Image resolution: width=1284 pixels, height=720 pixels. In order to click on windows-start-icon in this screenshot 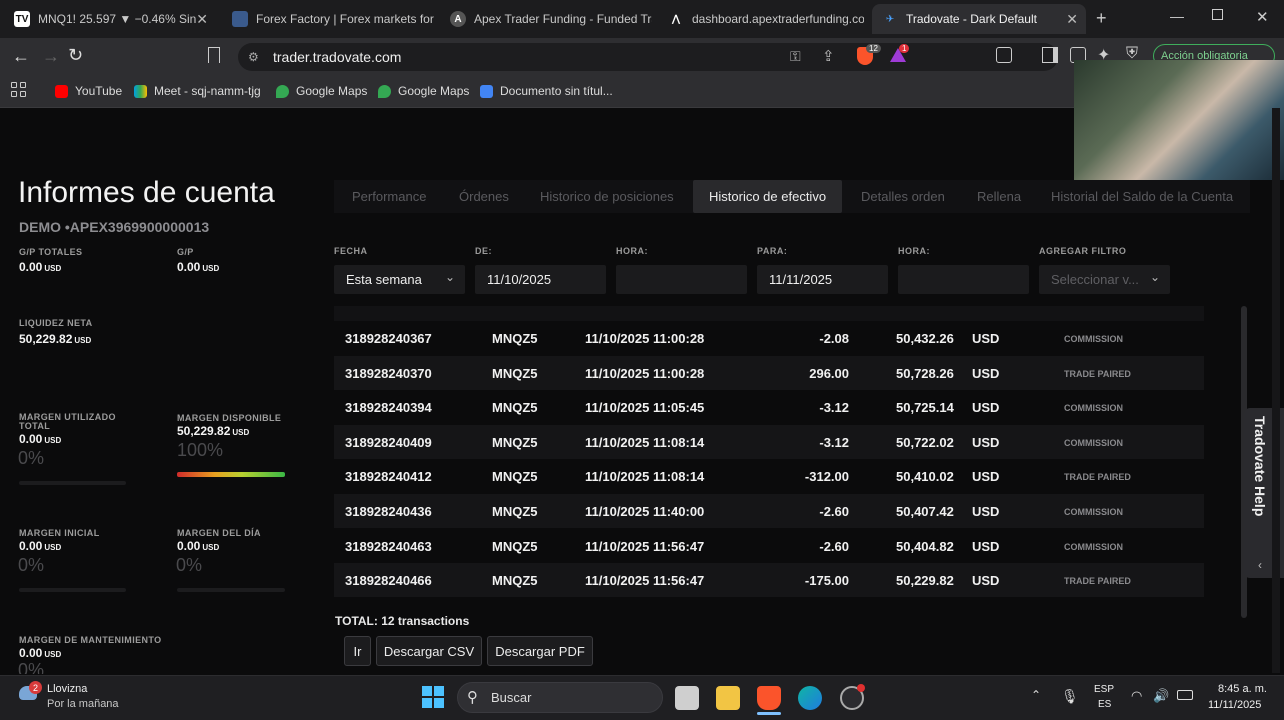, I will do `click(433, 697)`.